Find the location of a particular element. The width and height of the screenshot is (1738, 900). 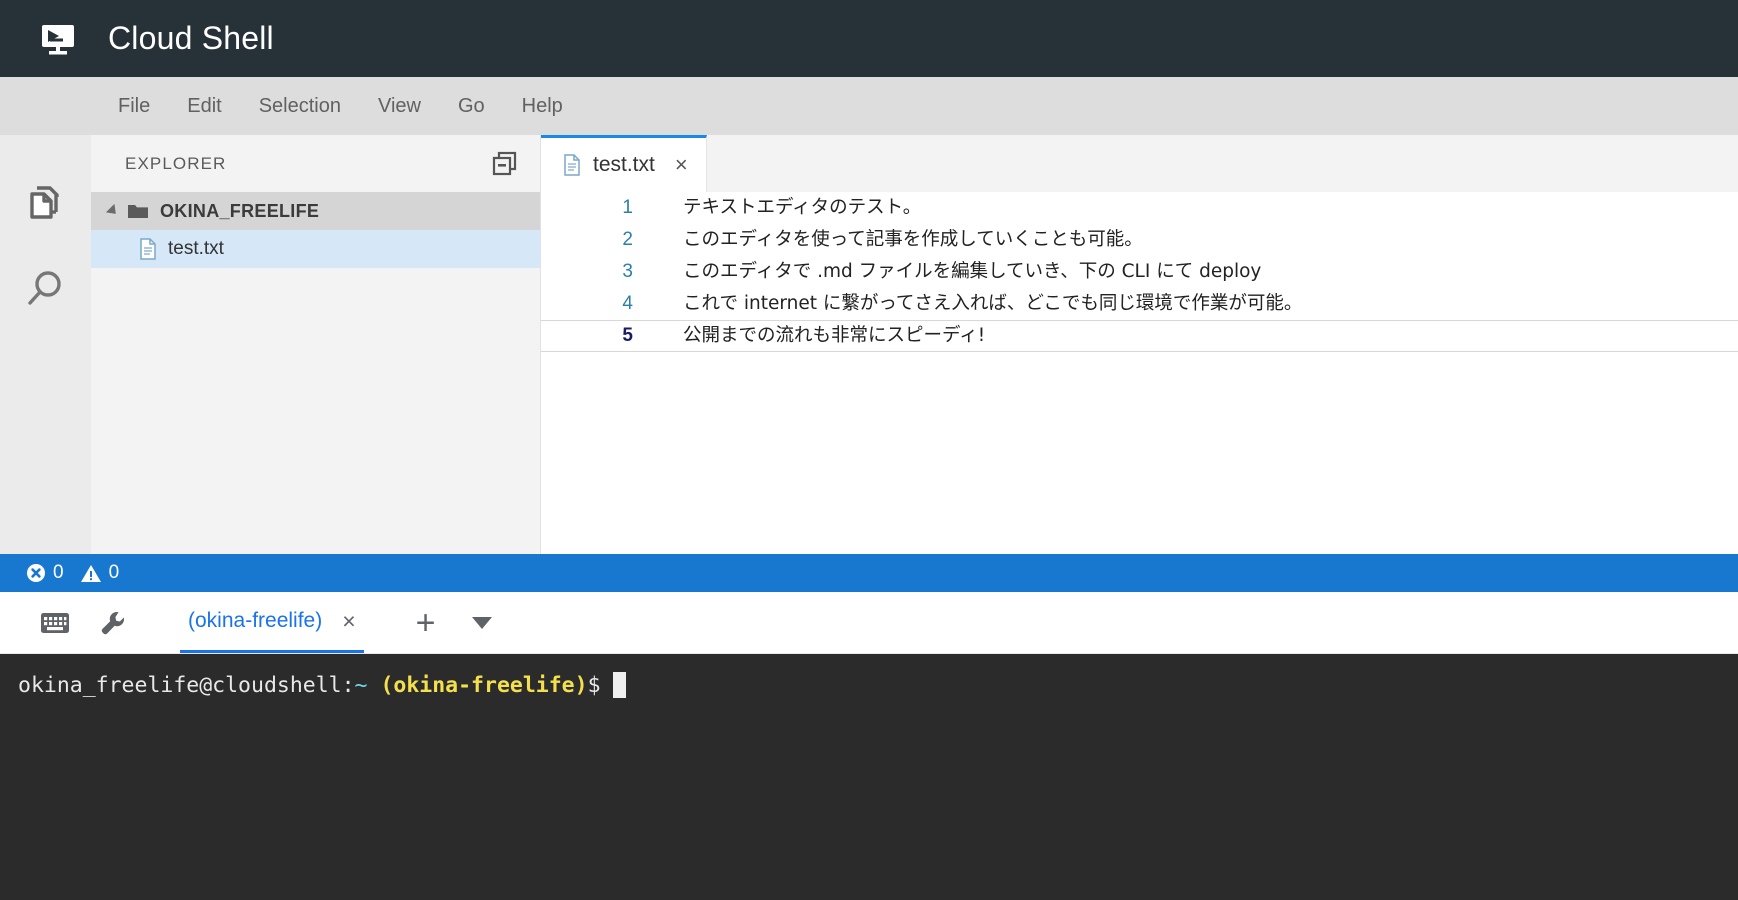

search-icon is located at coordinates (45, 289).